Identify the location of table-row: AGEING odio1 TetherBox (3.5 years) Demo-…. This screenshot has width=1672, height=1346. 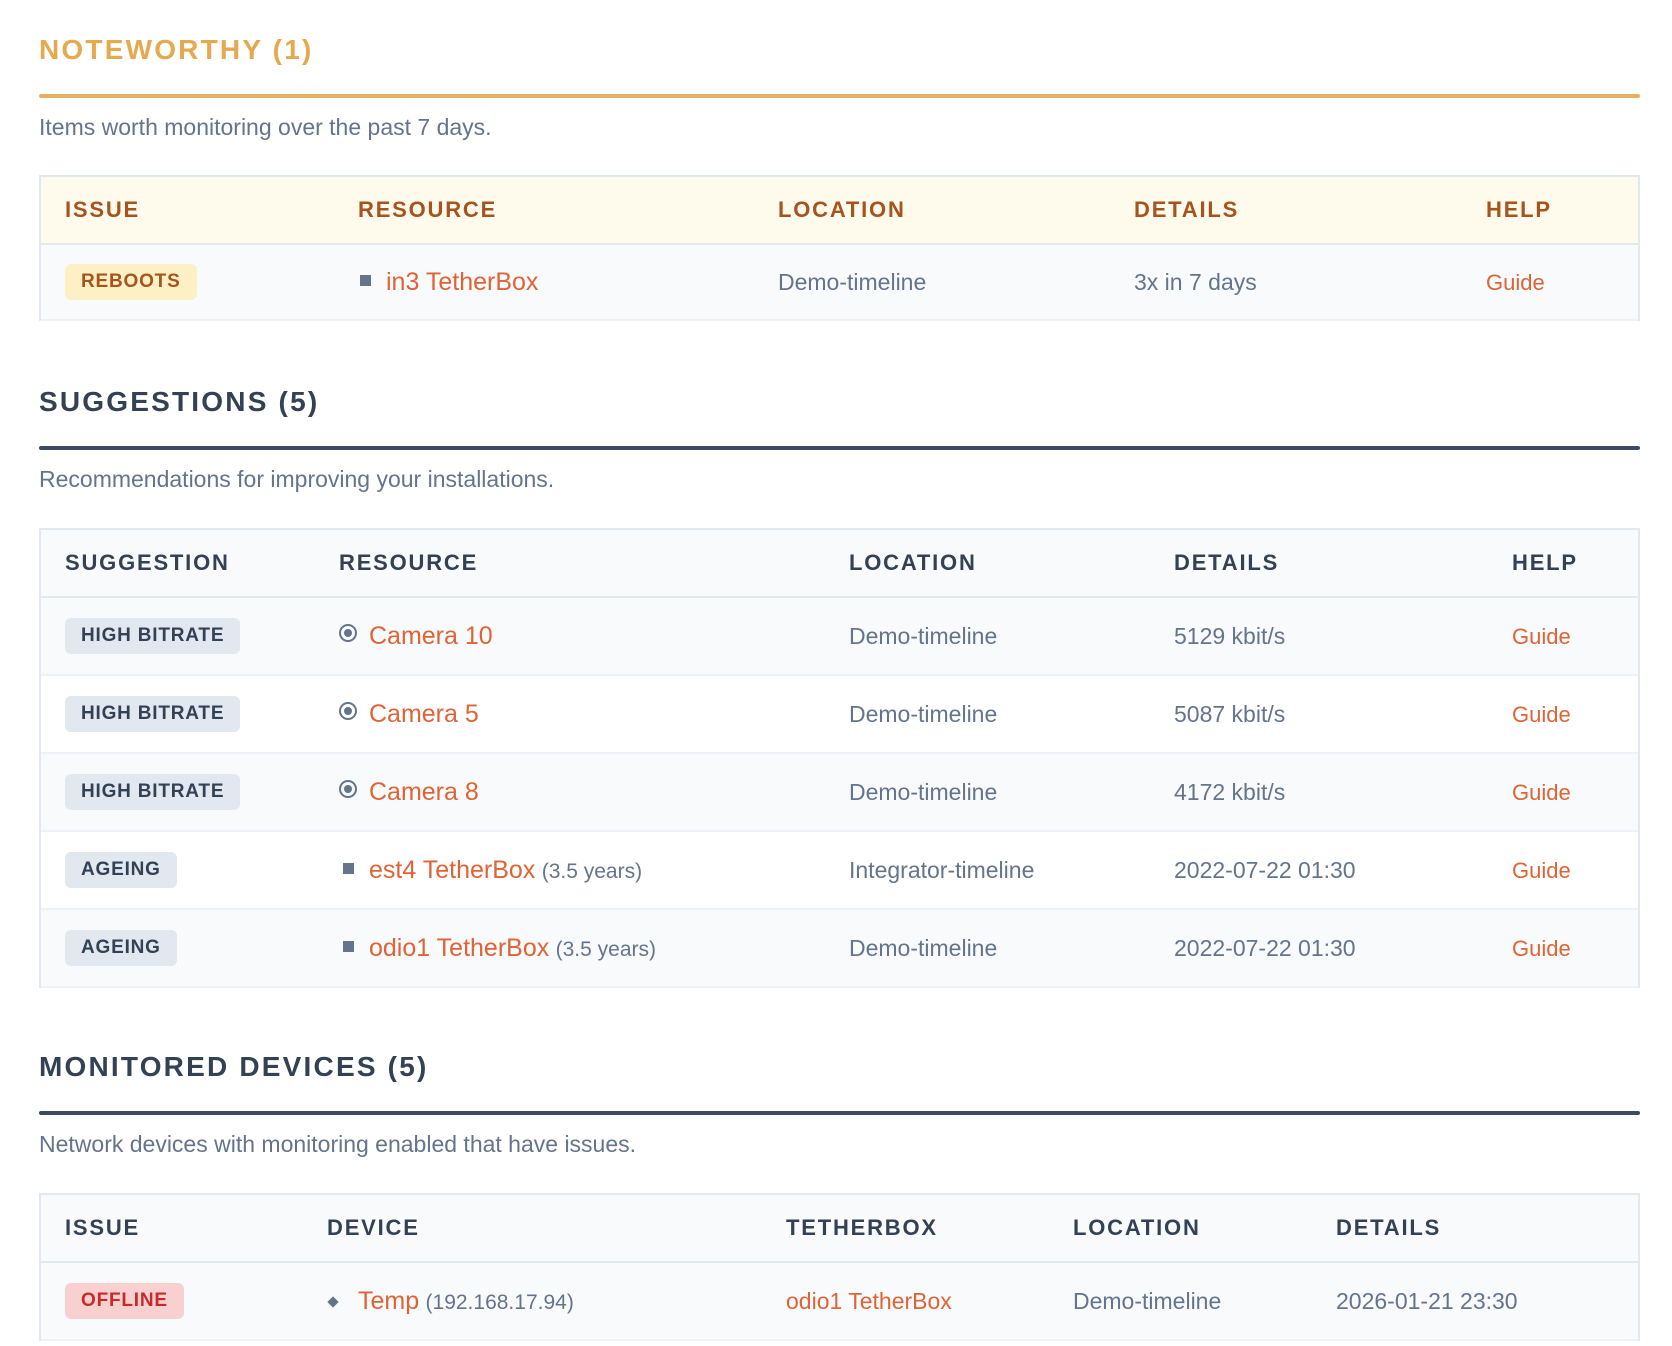
(839, 949).